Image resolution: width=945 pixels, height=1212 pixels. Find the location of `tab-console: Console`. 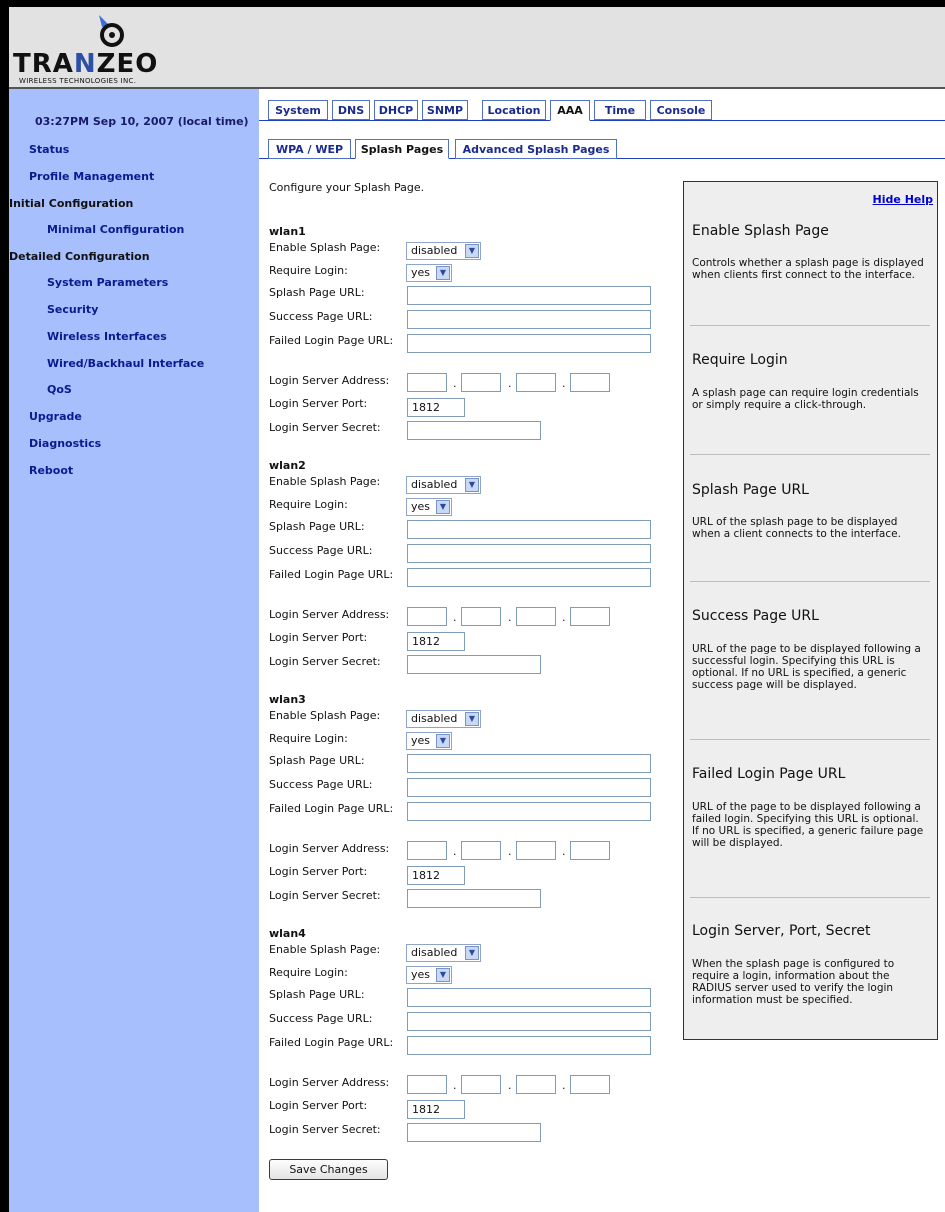

tab-console: Console is located at coordinates (681, 110).